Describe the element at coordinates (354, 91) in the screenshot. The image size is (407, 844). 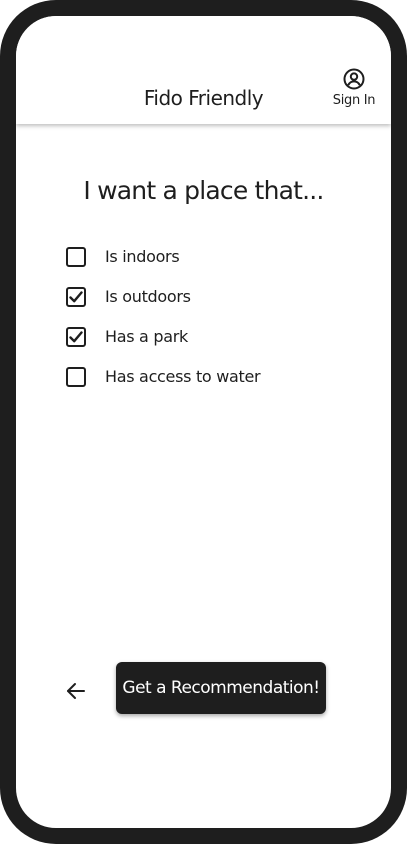
I see `sign-in-button: Sign In` at that location.